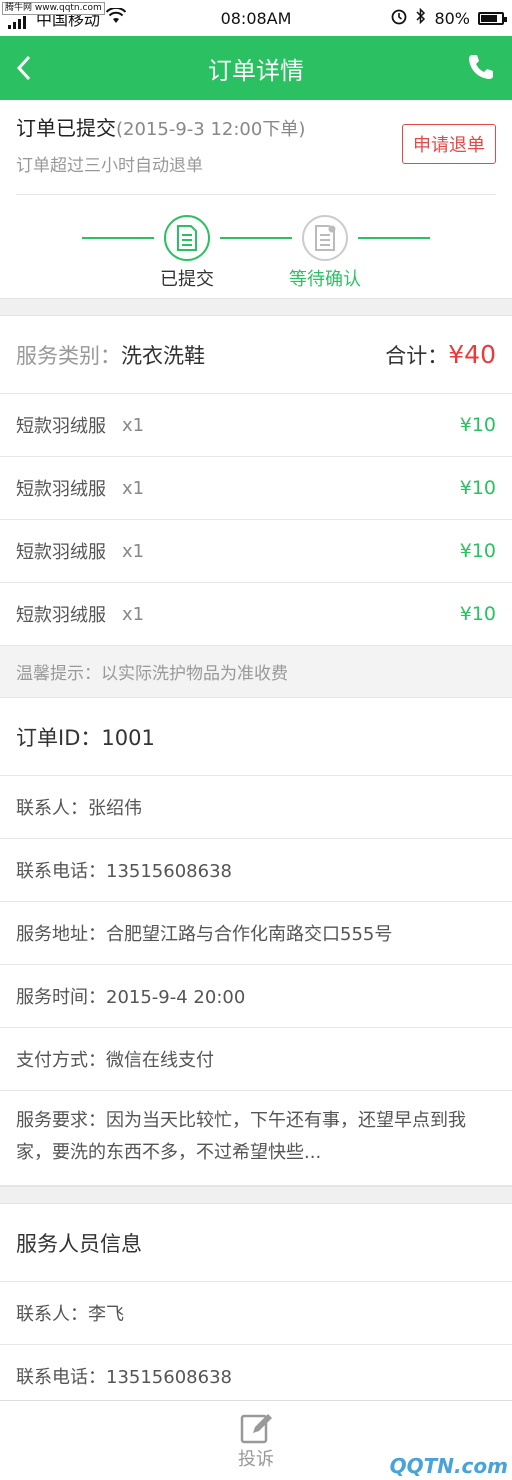  Describe the element at coordinates (472, 354) in the screenshot. I see `total-value: ¥40` at that location.